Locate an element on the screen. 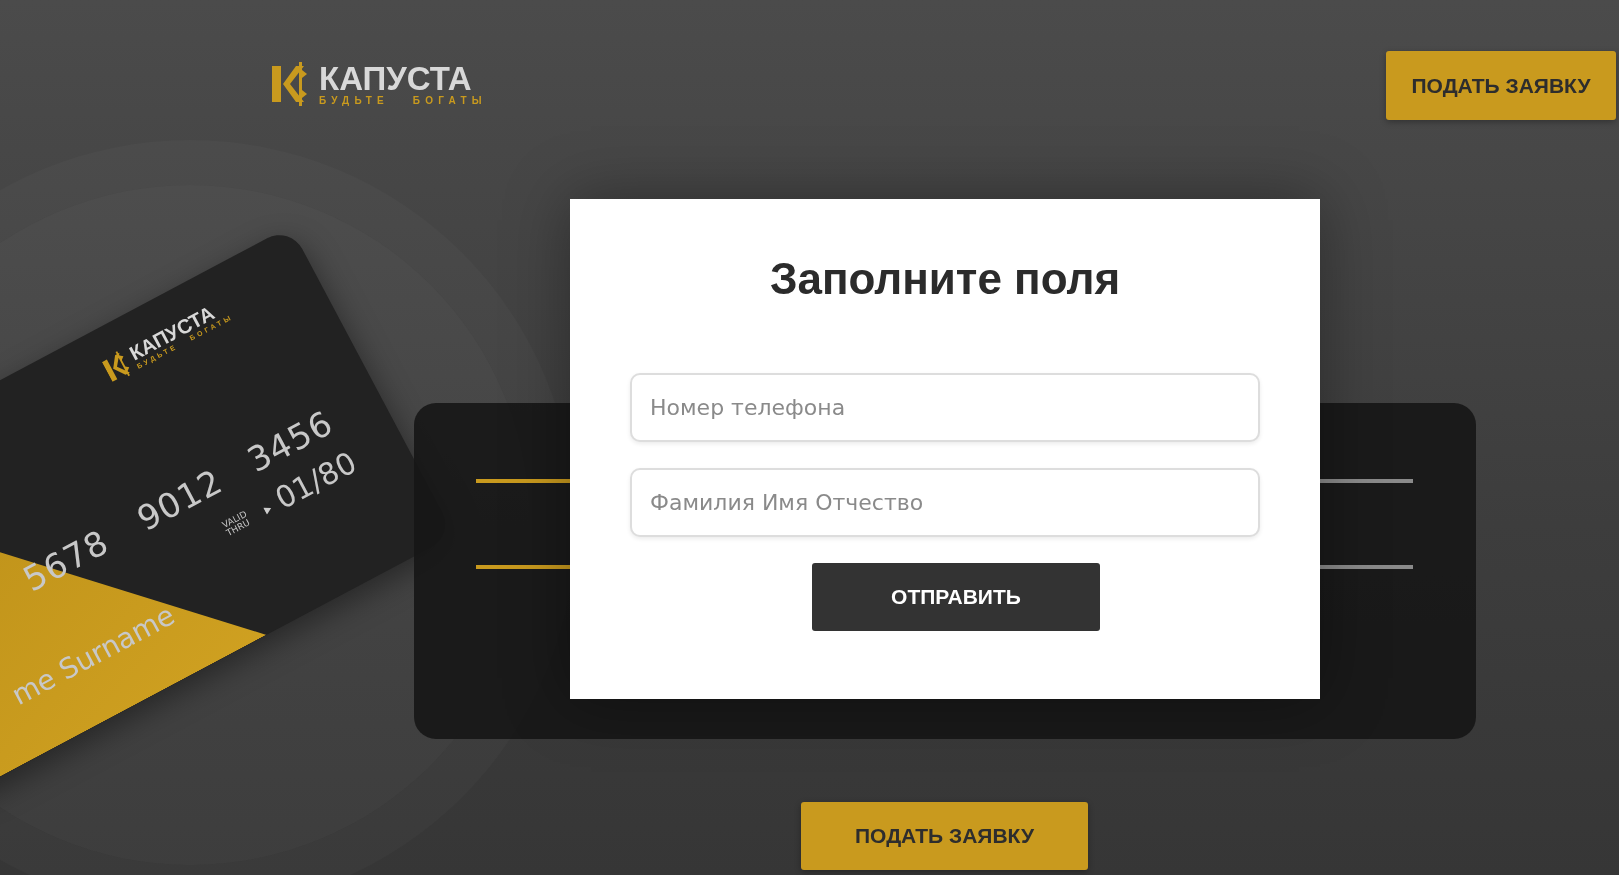  input-field: Фамилия Имя Отчество is located at coordinates (945, 503).